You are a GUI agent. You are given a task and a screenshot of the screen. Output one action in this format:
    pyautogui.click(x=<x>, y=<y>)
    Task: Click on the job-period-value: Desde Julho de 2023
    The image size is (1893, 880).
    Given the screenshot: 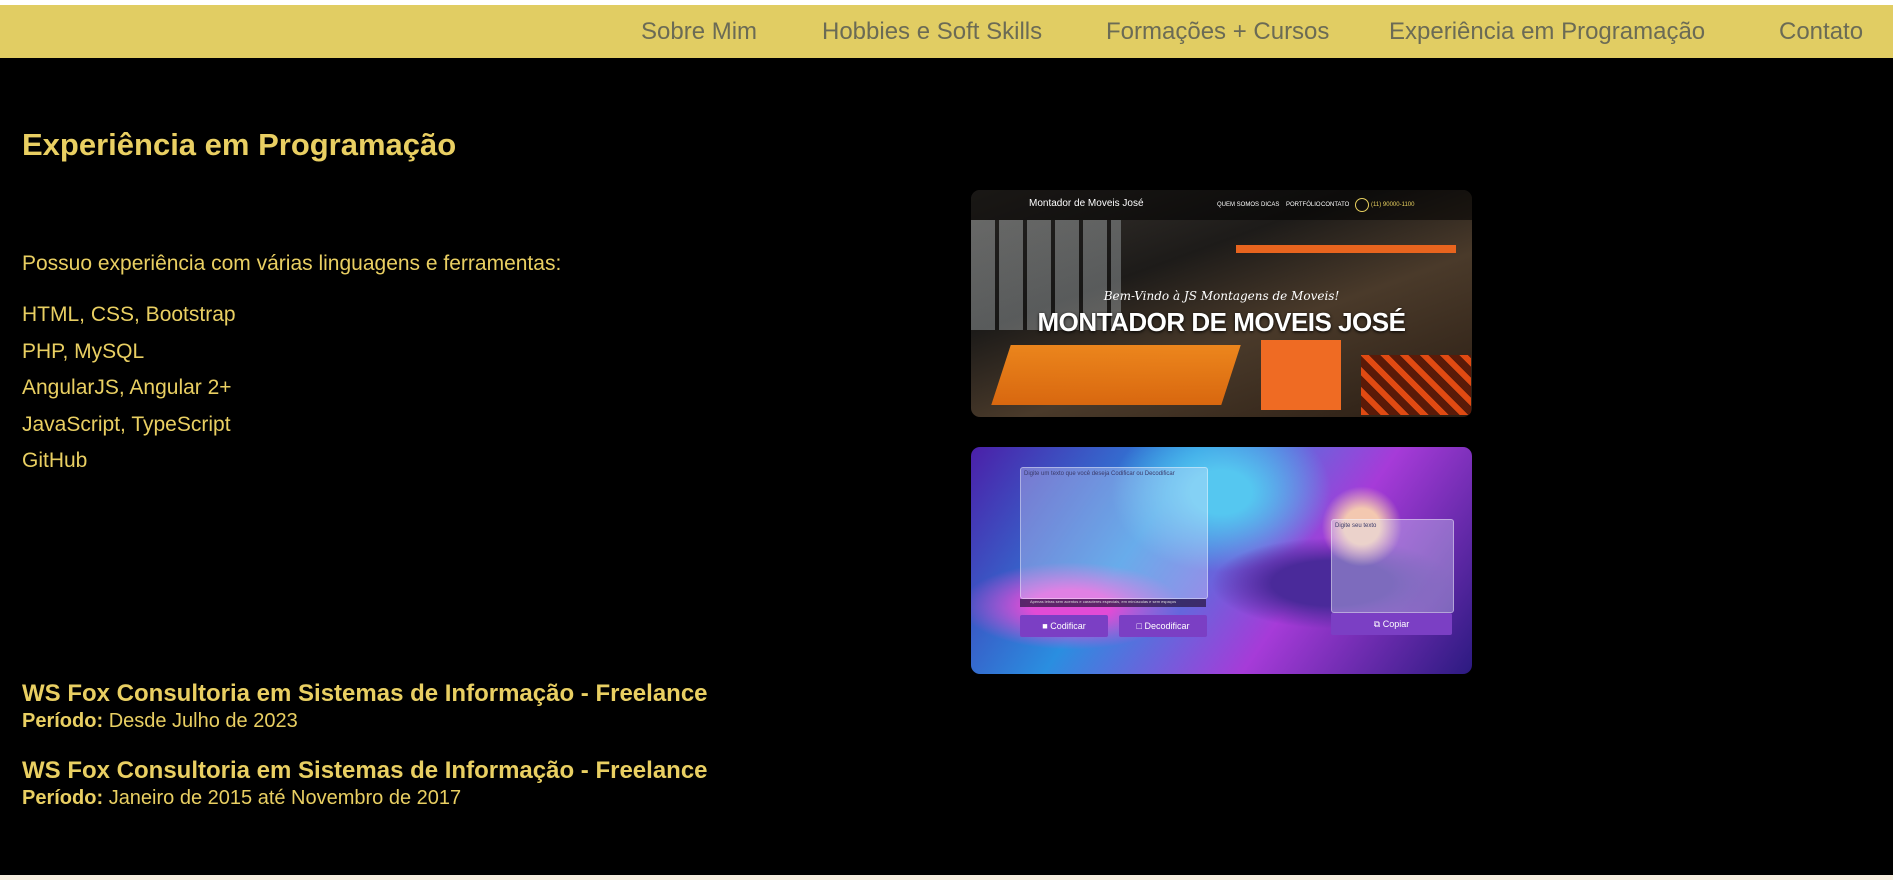 What is the action you would take?
    pyautogui.click(x=203, y=721)
    